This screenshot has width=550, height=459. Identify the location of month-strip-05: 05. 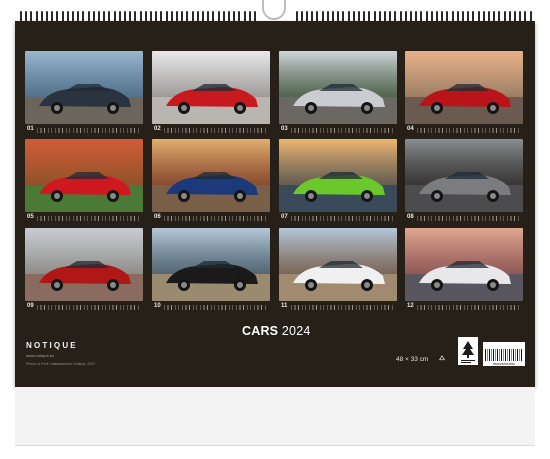
(84, 217).